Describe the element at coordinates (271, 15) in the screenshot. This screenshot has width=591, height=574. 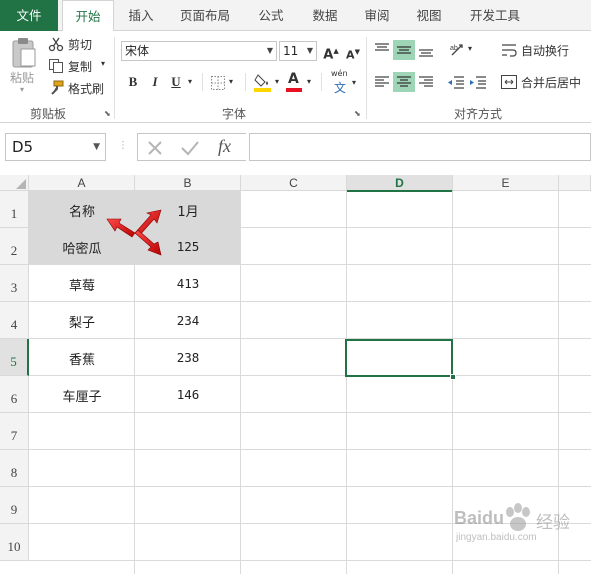
I see `tab-formulas: 公式` at that location.